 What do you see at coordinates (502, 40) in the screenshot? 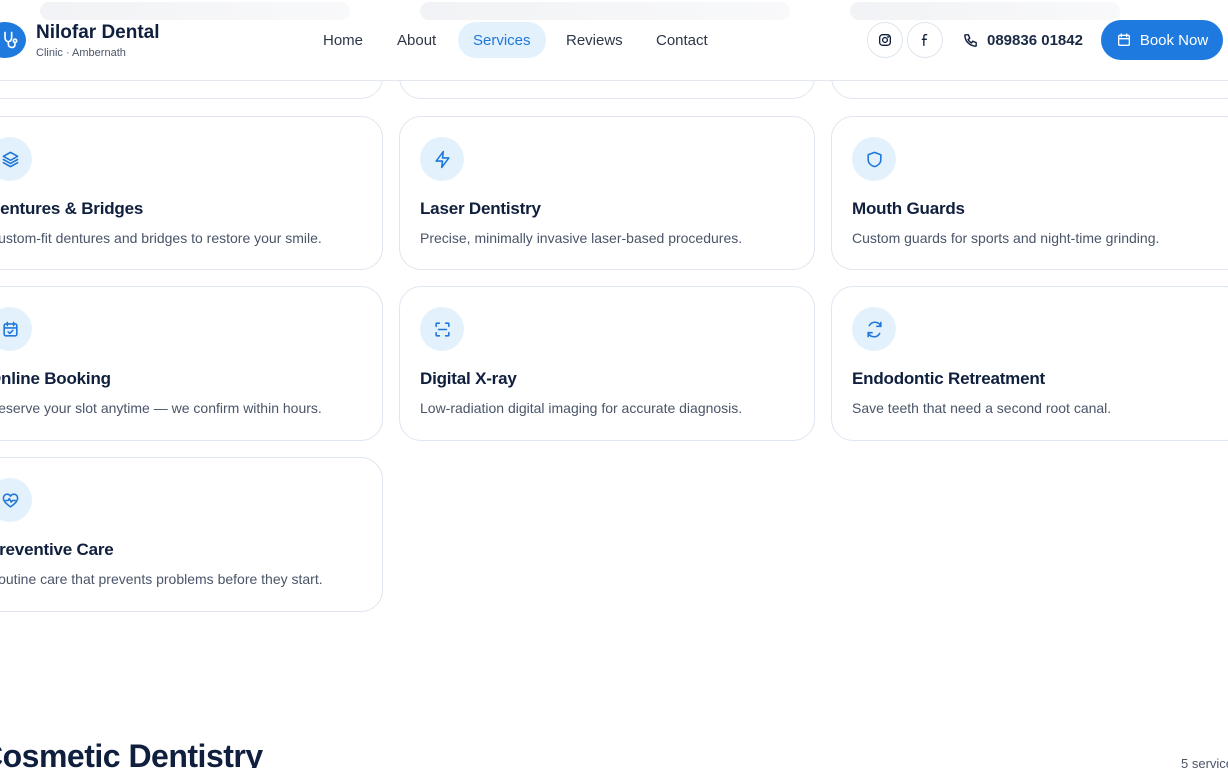
I see `nav-services: Services` at bounding box center [502, 40].